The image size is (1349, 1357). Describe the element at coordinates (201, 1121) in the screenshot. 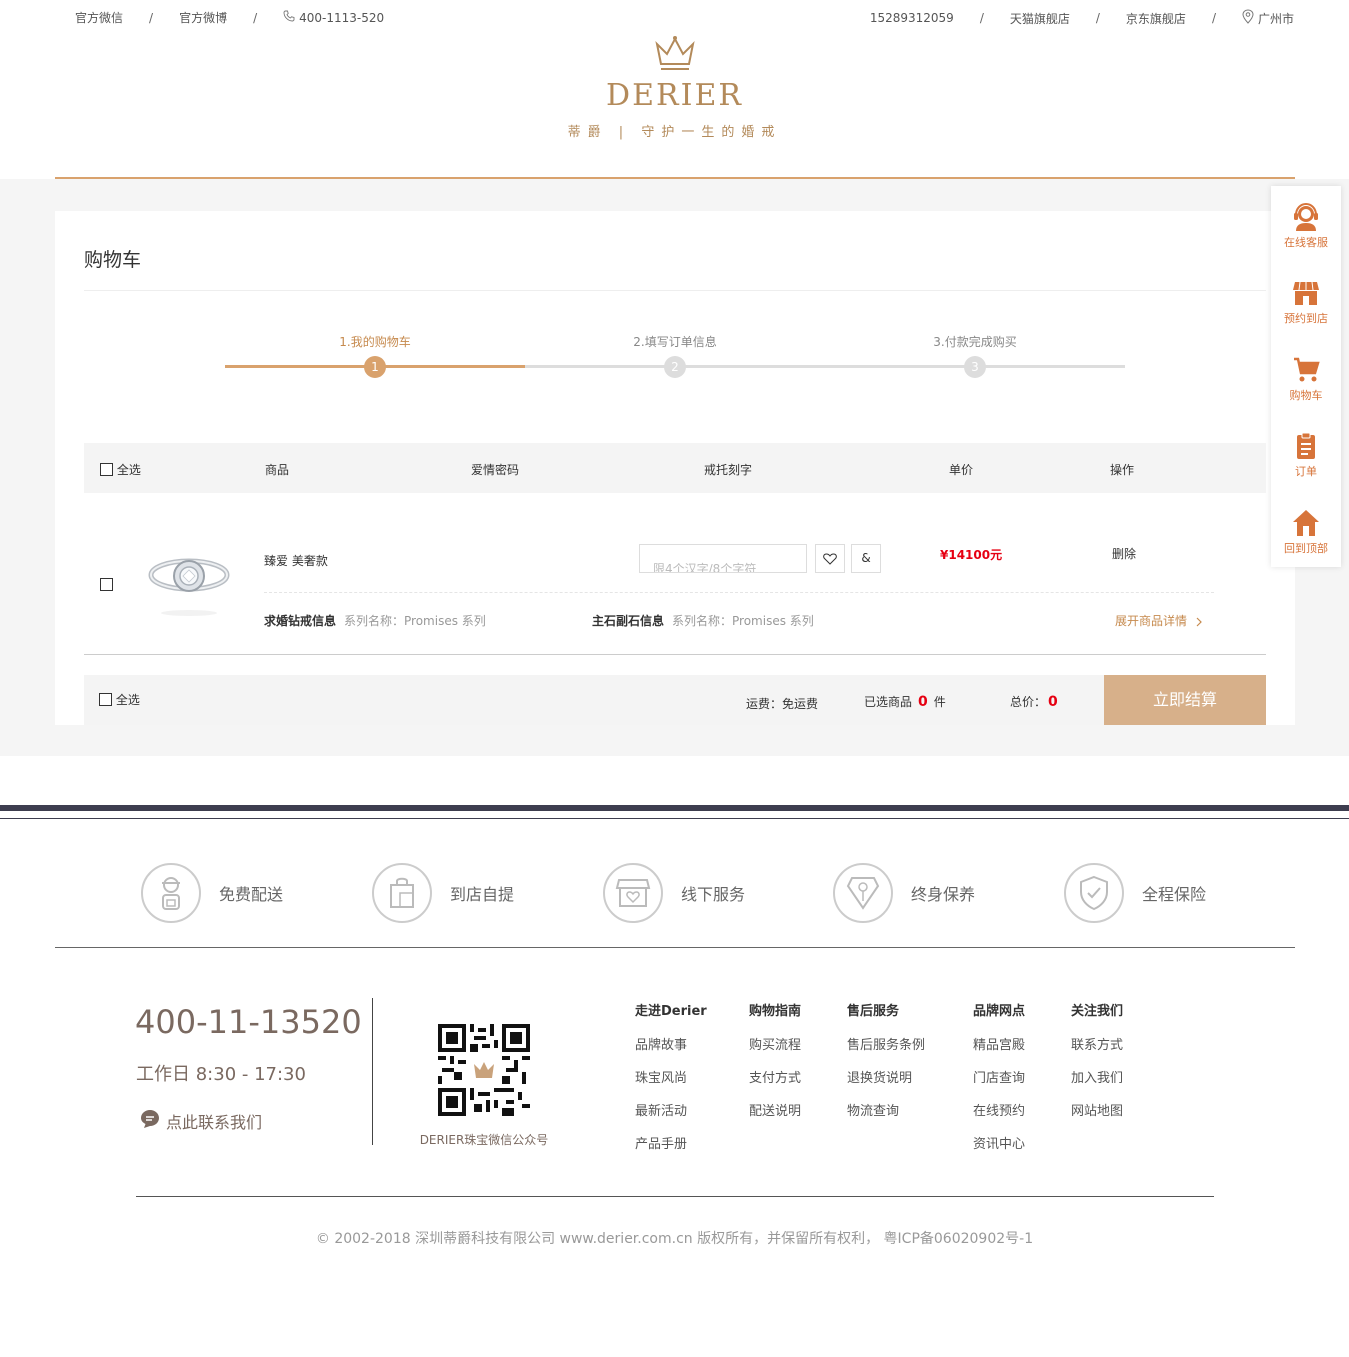

I see `contact-us-link: 点此联系我们` at that location.